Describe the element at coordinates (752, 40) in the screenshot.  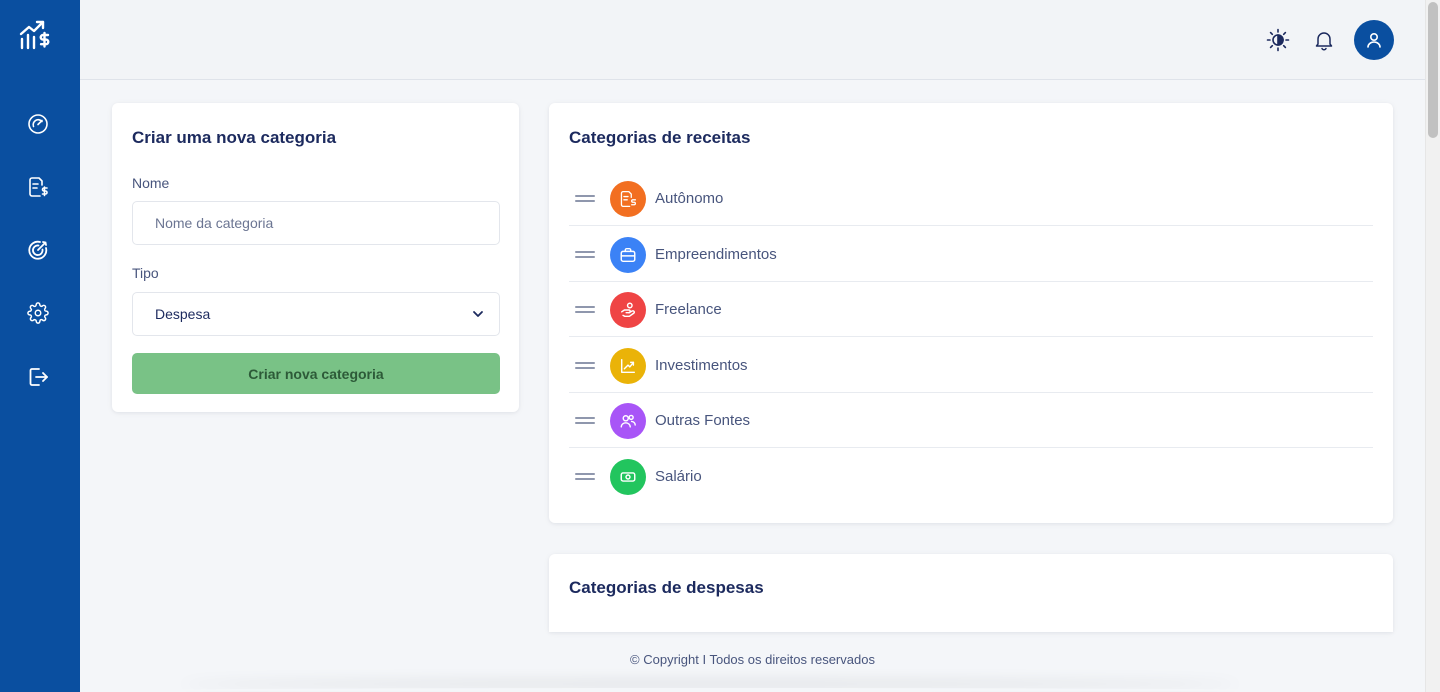
I see `top-header` at that location.